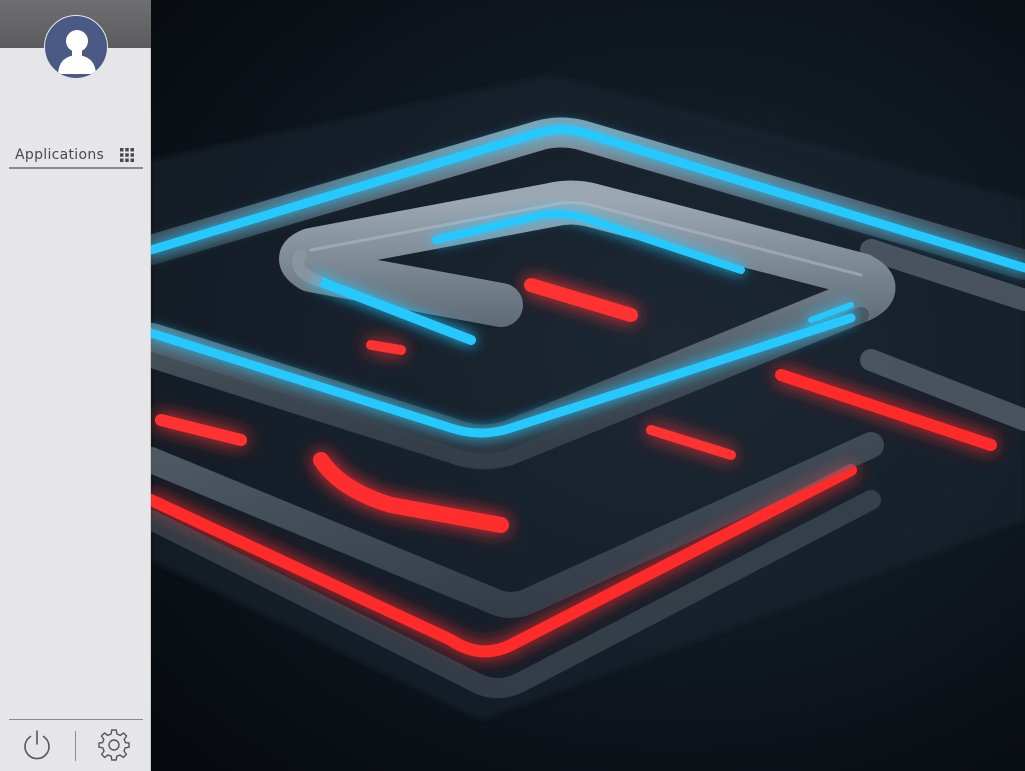 The width and height of the screenshot is (1025, 771). I want to click on power-icon, so click(37, 745).